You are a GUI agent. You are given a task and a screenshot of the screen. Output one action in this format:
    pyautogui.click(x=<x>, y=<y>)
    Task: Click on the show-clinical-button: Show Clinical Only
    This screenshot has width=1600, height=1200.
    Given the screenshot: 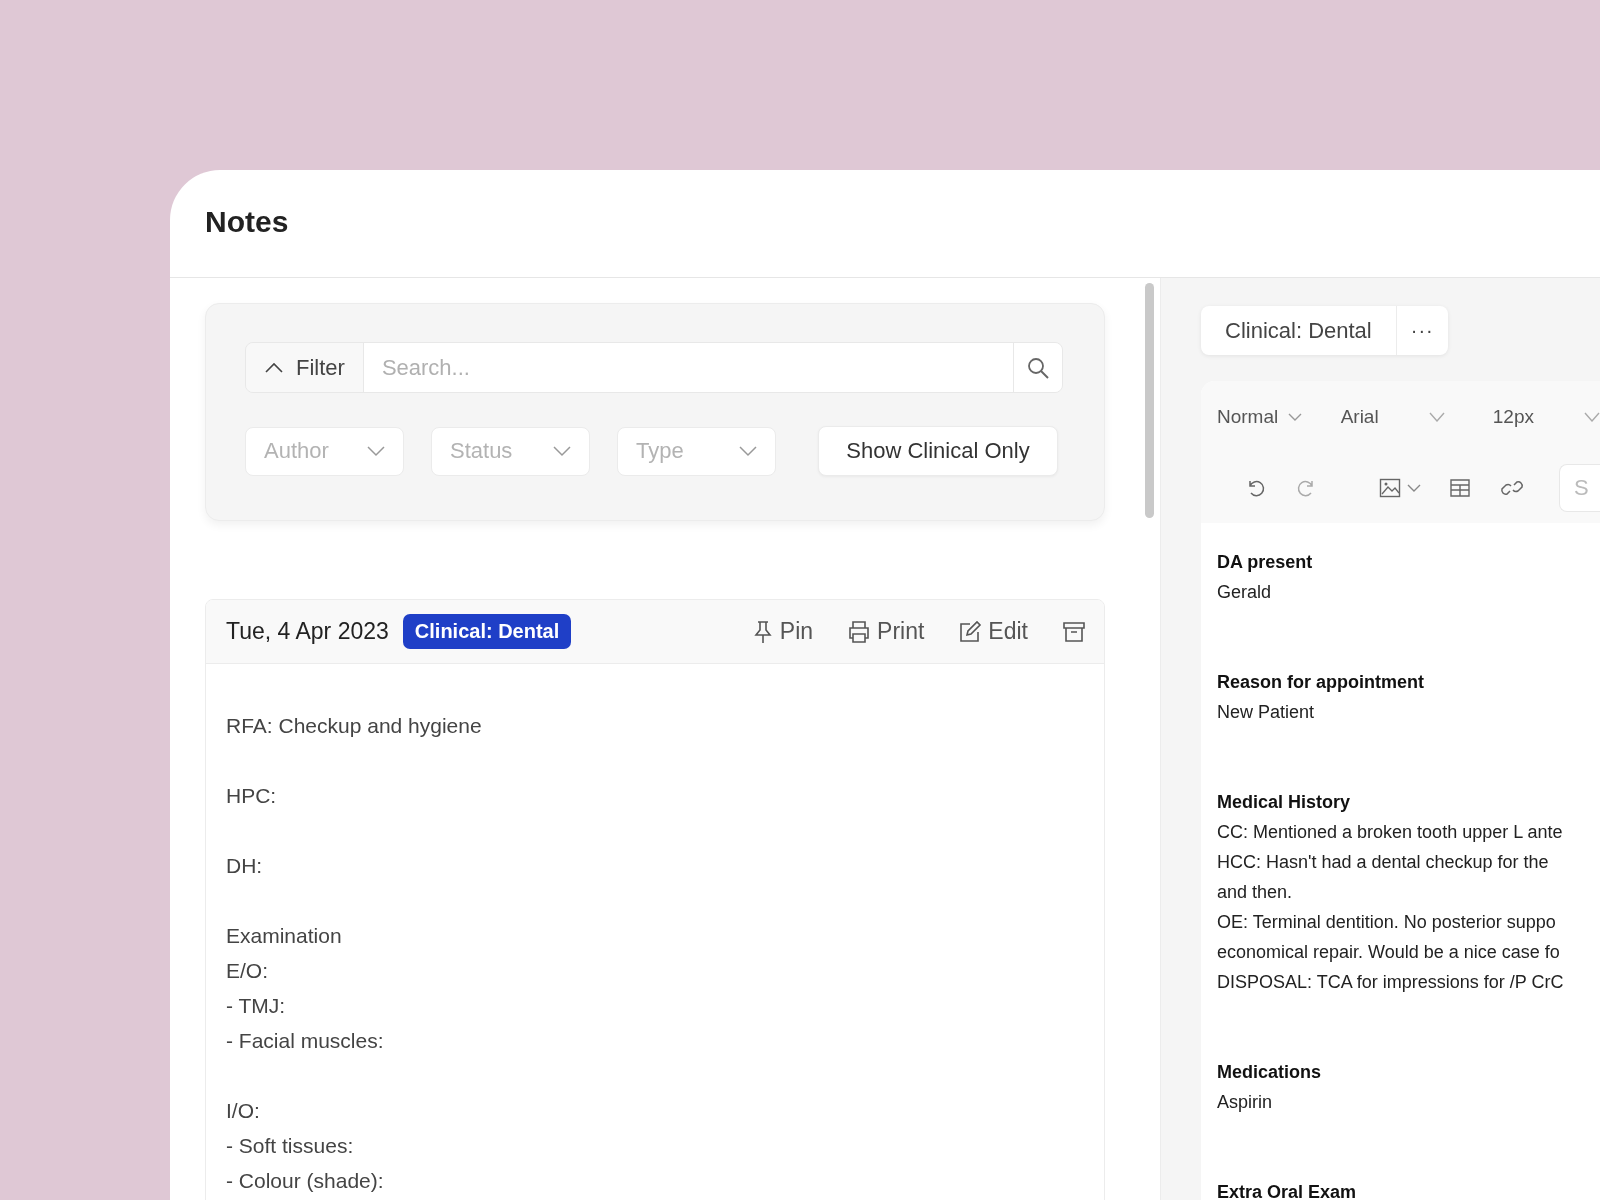 What is the action you would take?
    pyautogui.click(x=938, y=451)
    